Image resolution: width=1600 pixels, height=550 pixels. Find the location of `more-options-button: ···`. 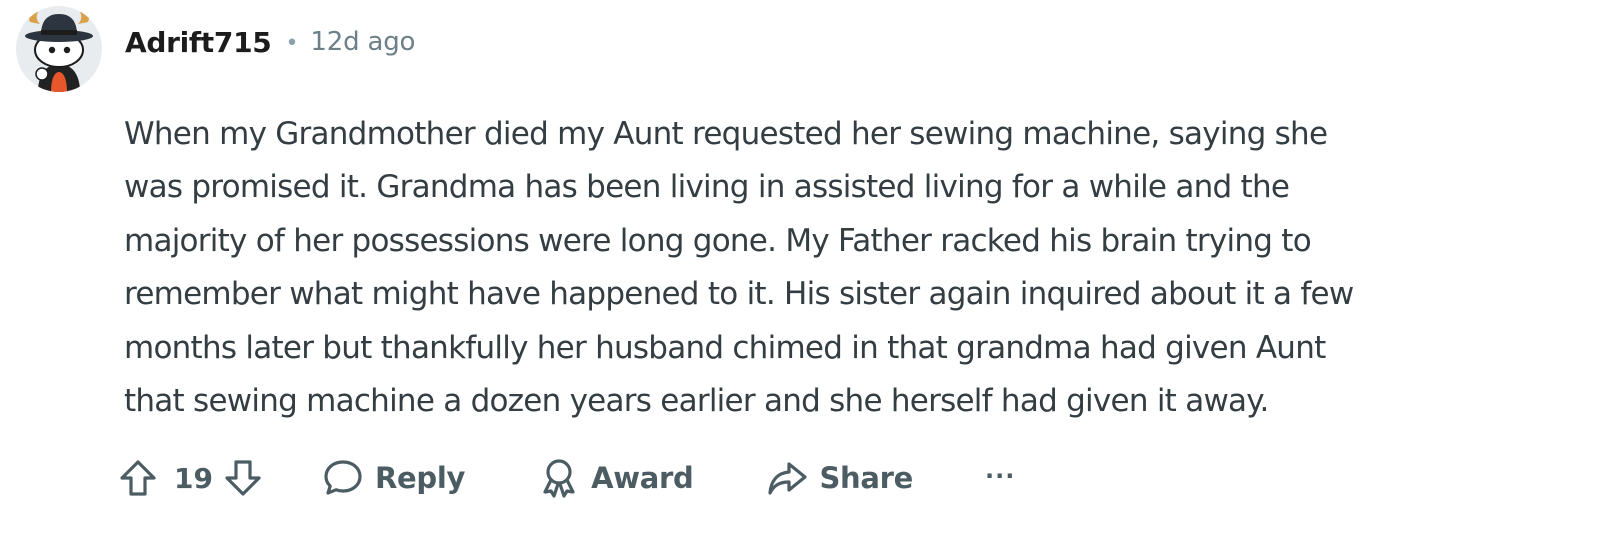

more-options-button: ··· is located at coordinates (1000, 477).